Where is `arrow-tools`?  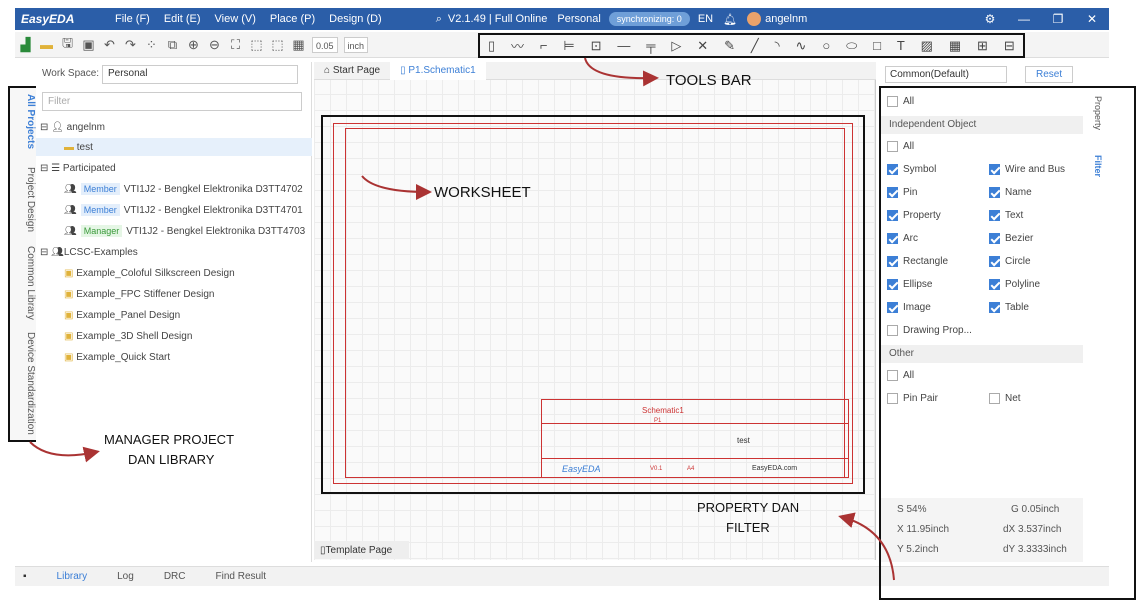
arrow-tools is located at coordinates (621, 72).